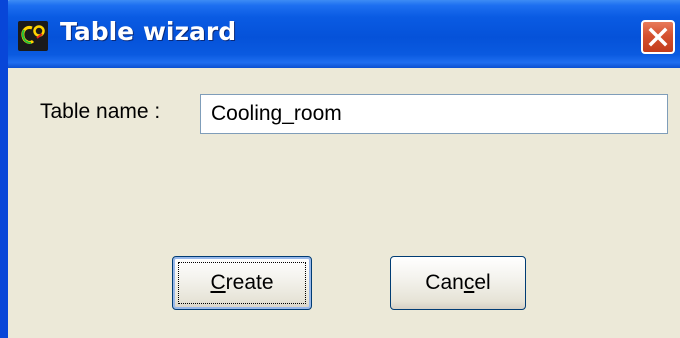 Image resolution: width=680 pixels, height=338 pixels. I want to click on create-button-label: Create, so click(242, 282).